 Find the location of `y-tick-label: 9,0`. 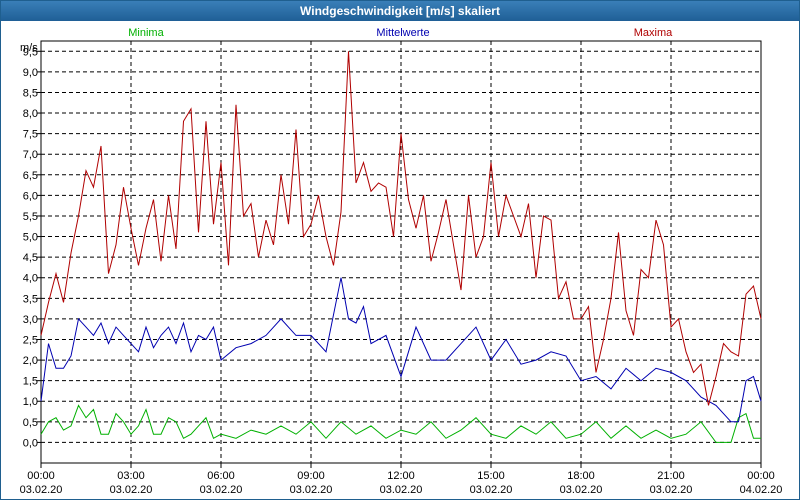

y-tick-label: 9,0 is located at coordinates (30, 73).